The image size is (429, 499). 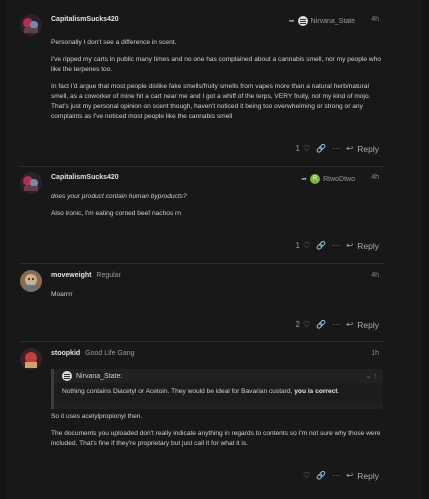 I want to click on user-title: Regular, so click(x=108, y=275).